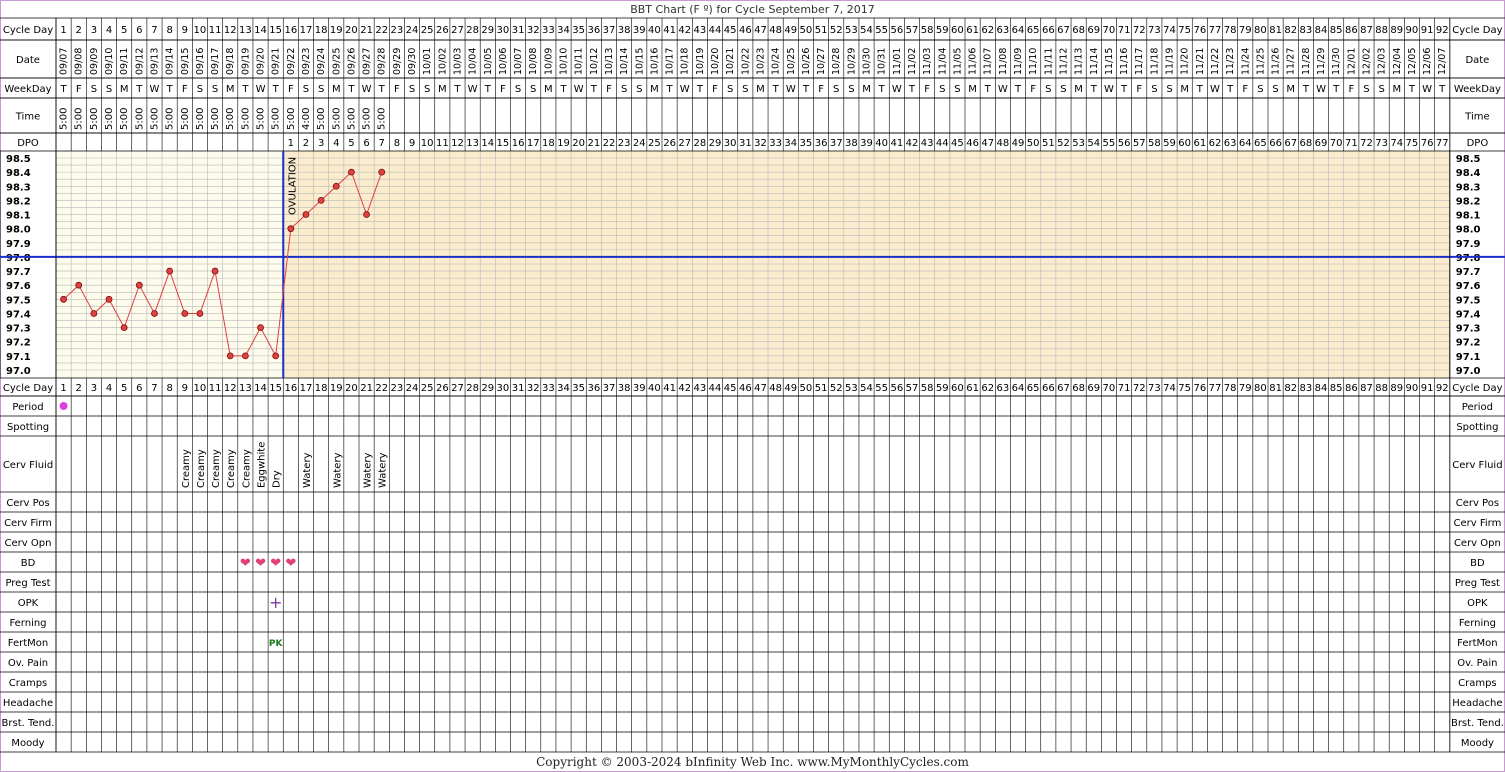 The width and height of the screenshot is (1505, 772). What do you see at coordinates (760, 61) in the screenshot?
I see `date-tick: 10/23` at bounding box center [760, 61].